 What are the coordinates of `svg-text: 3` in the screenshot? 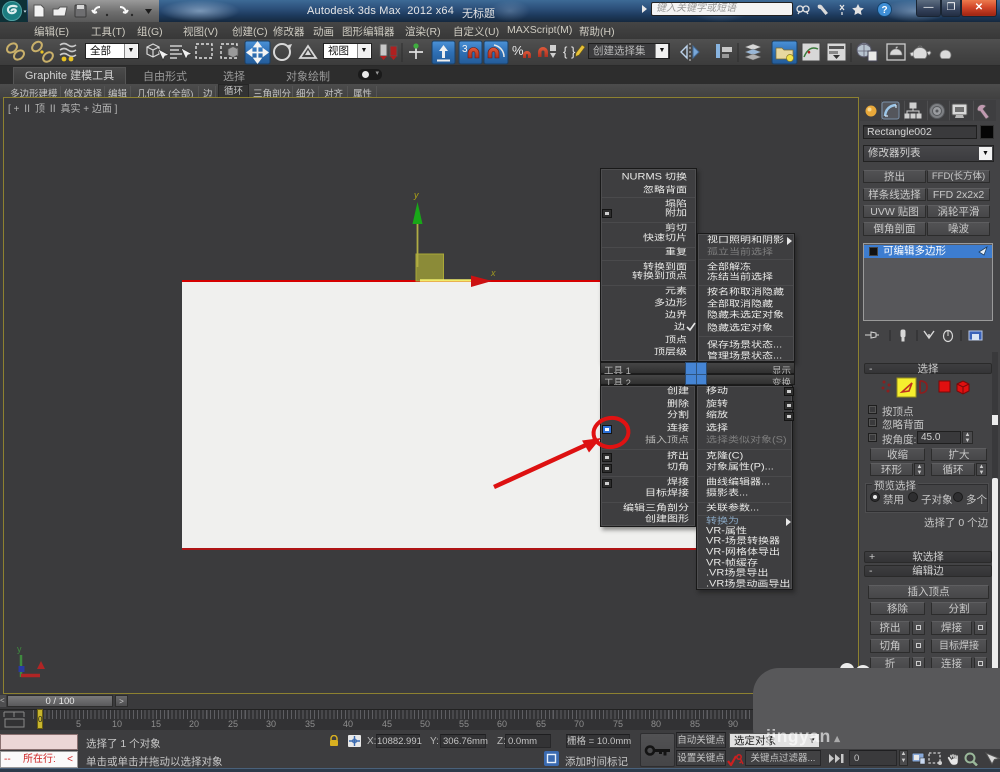 It's located at (465, 49).